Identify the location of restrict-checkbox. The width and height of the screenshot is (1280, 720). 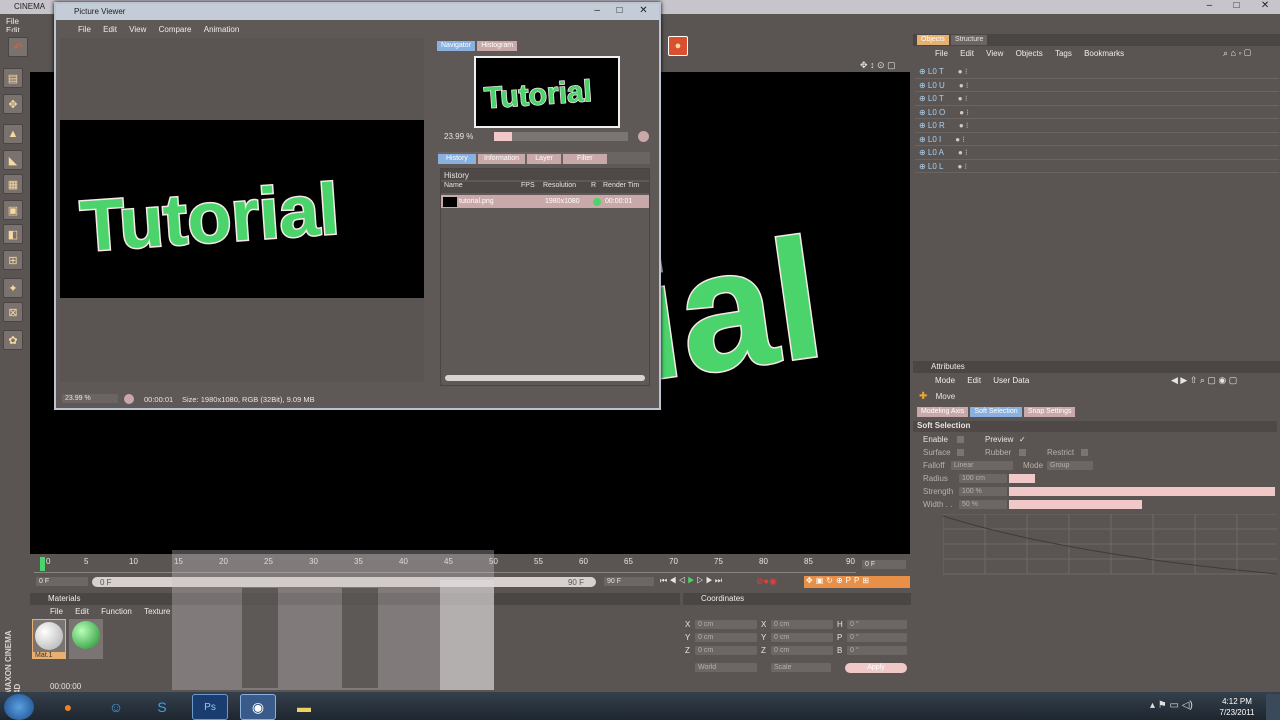
(1084, 452).